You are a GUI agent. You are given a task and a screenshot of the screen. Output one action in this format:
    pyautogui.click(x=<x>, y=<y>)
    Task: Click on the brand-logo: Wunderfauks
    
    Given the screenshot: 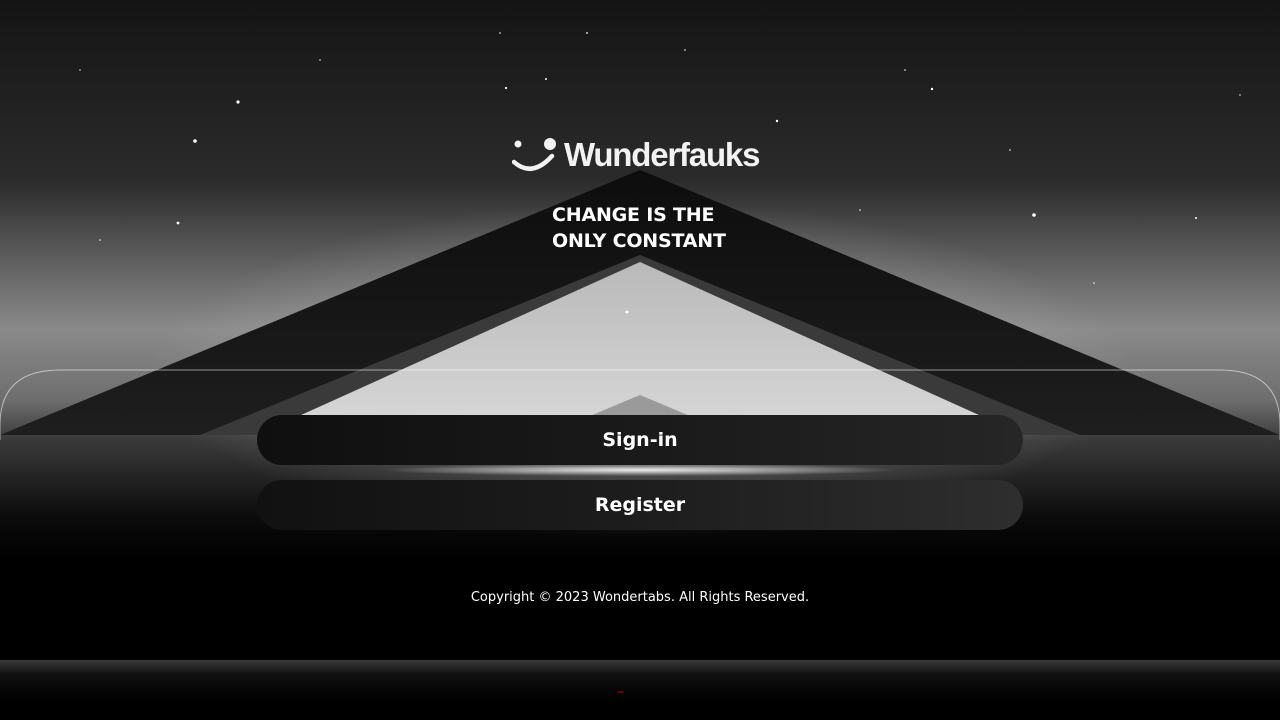 What is the action you would take?
    pyautogui.click(x=641, y=155)
    